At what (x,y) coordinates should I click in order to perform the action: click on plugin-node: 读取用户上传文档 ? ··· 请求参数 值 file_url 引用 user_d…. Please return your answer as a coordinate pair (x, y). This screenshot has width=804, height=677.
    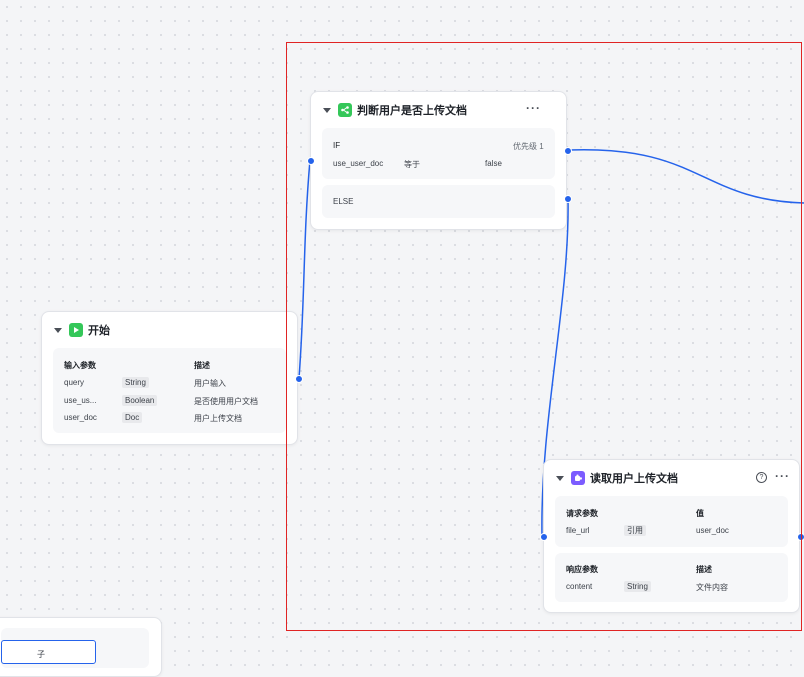
    Looking at the image, I should click on (672, 536).